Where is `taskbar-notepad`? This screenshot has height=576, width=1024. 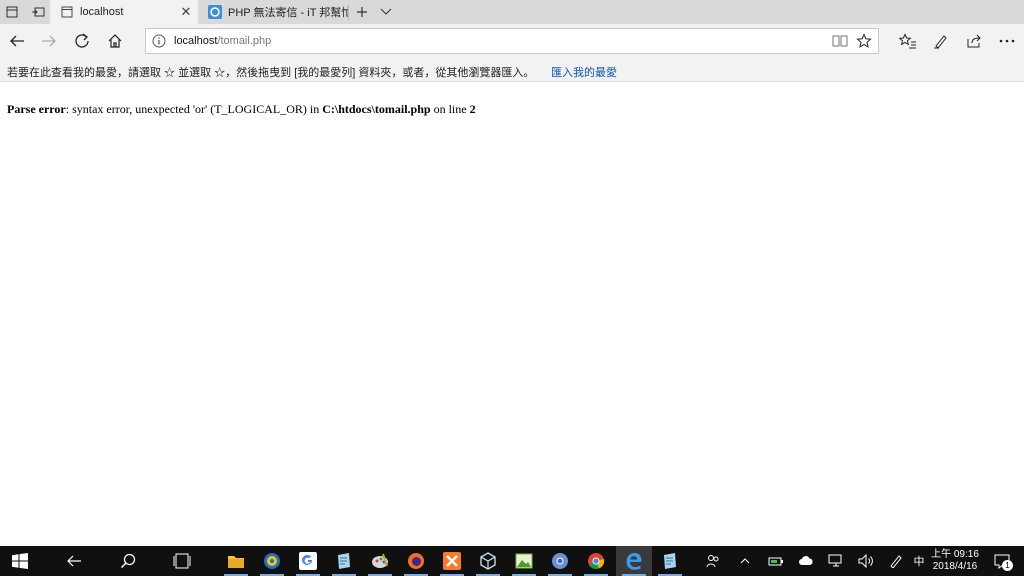
taskbar-notepad is located at coordinates (344, 561).